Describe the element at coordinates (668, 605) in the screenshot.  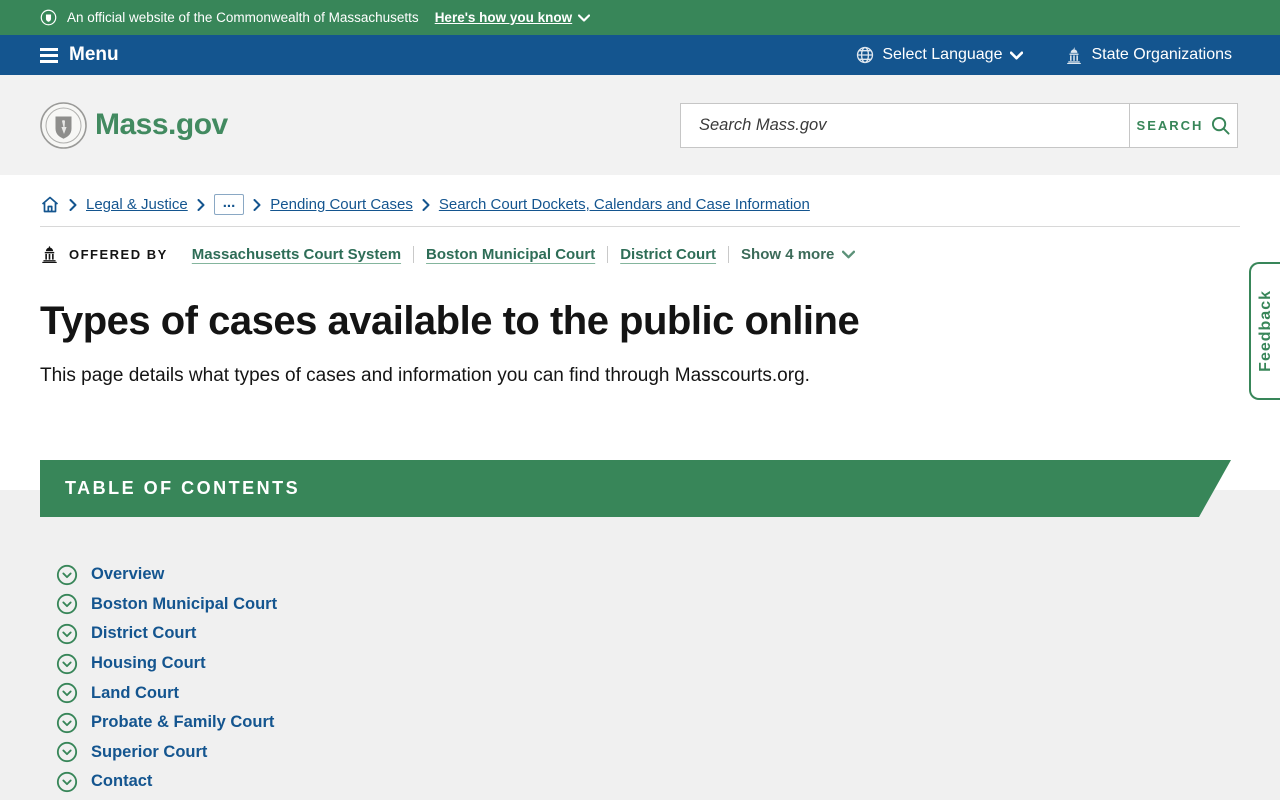
I see `toc-item-boston-municipal-court: Boston Municipal Court` at that location.